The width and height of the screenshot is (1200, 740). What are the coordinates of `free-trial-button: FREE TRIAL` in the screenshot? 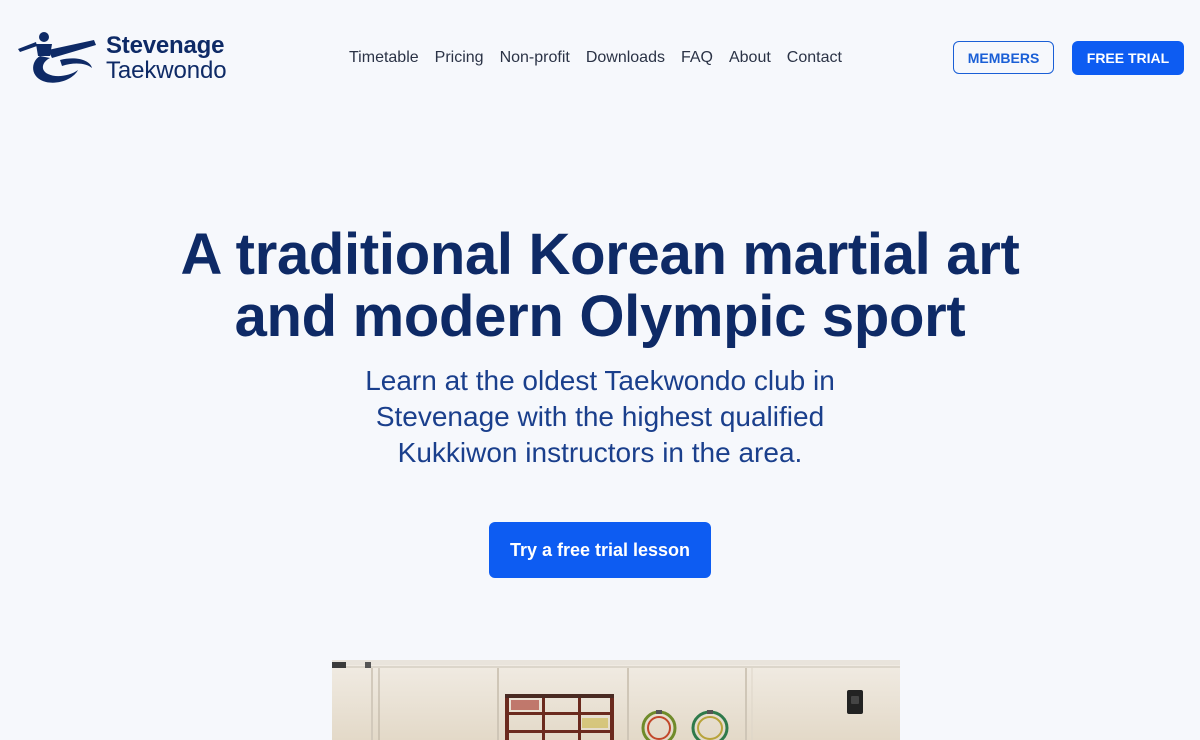 It's located at (1128, 58).